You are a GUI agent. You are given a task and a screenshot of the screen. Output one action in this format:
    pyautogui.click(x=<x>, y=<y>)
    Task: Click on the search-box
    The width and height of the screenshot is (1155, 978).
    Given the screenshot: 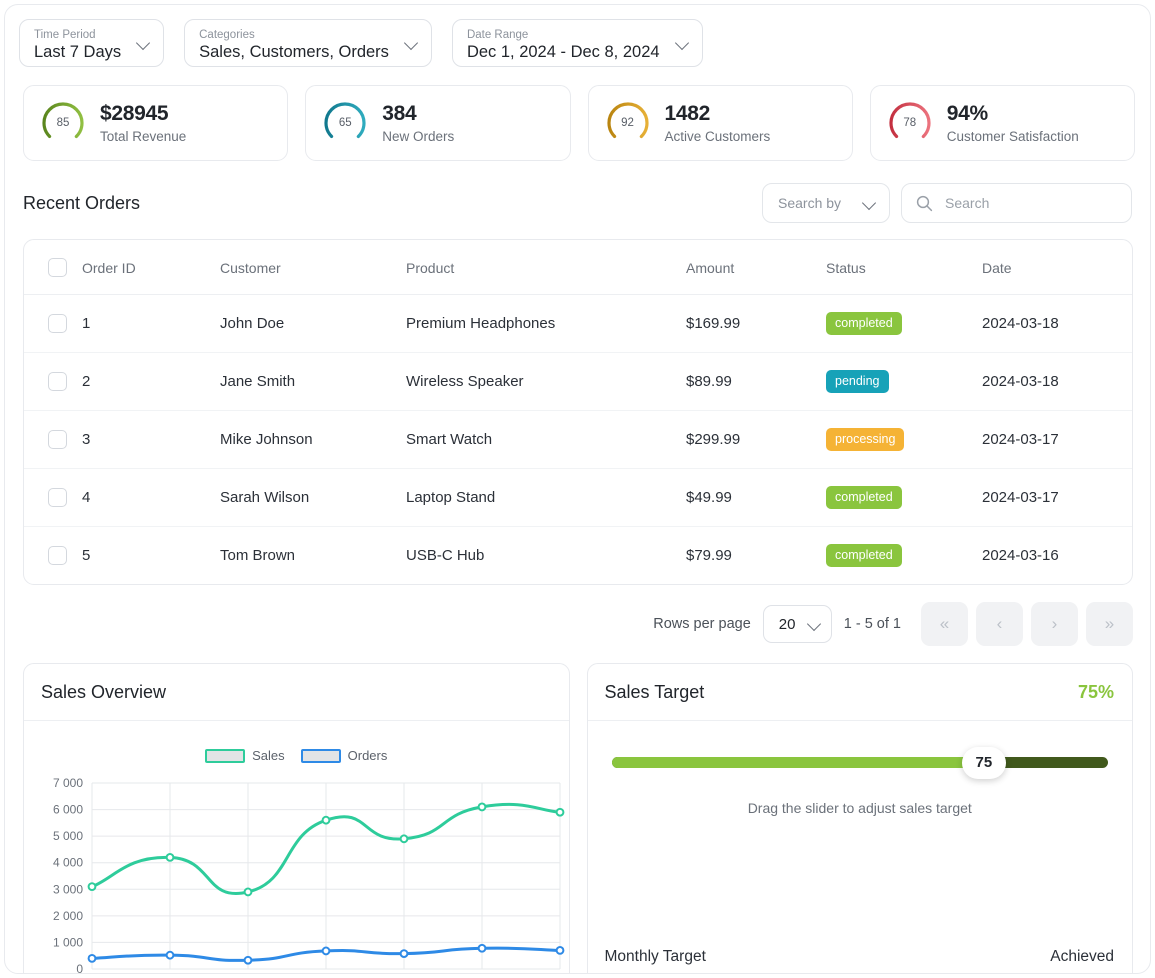 What is the action you would take?
    pyautogui.click(x=1016, y=203)
    